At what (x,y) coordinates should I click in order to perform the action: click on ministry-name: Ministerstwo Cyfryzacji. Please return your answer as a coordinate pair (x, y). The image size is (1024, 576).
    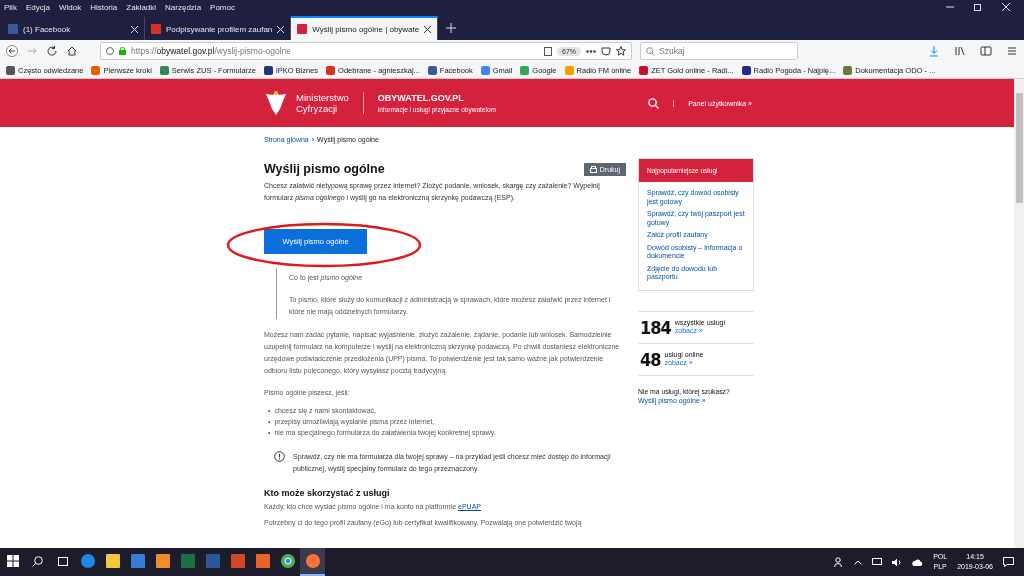
    Looking at the image, I should click on (330, 103).